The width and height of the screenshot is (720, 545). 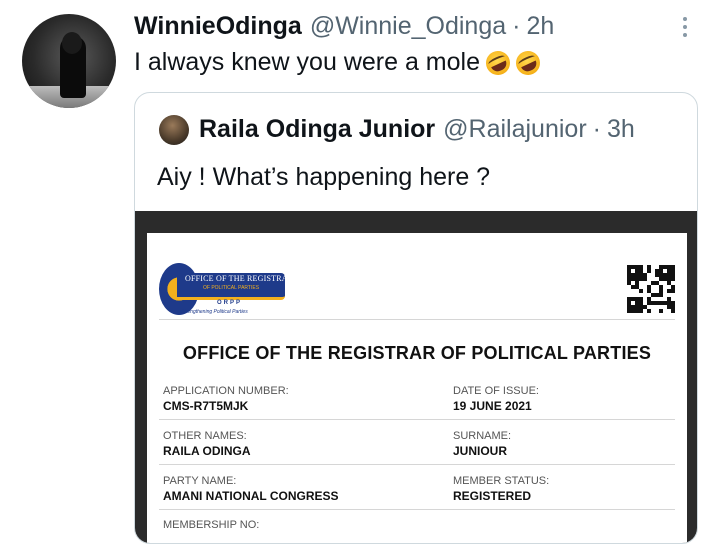 I want to click on logo-title: OFFICE OF THE REGISTRAR, so click(x=239, y=278).